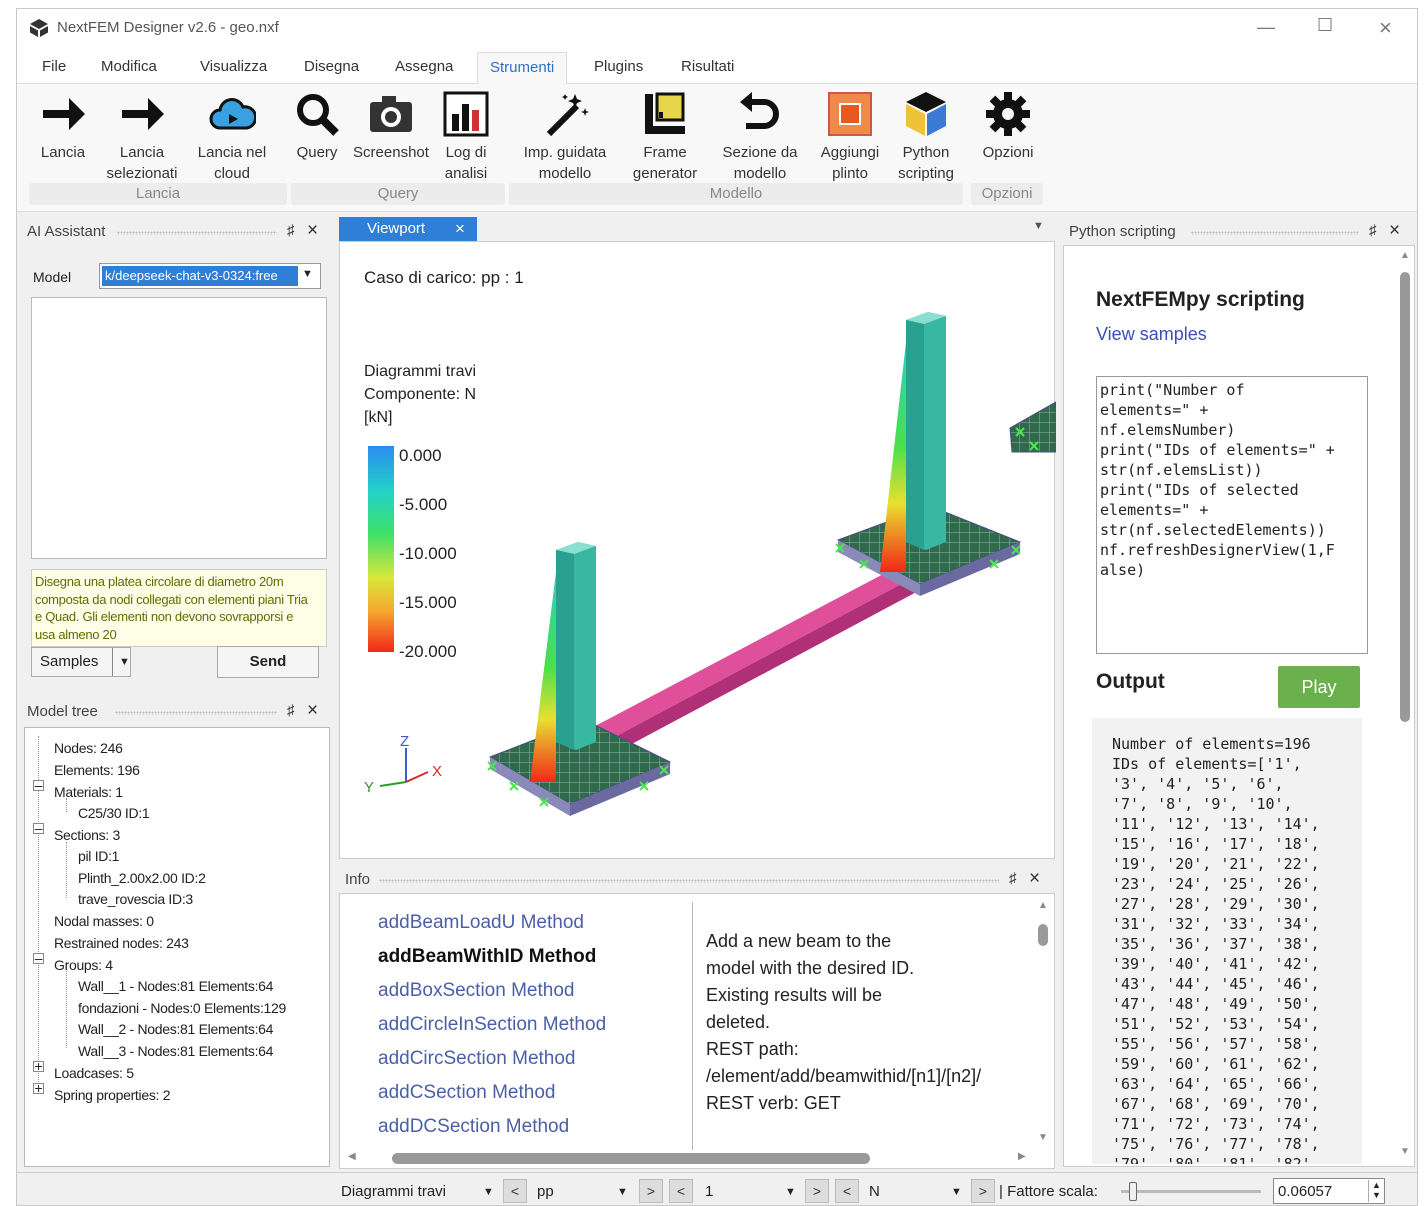 Image resolution: width=1425 pixels, height=1206 pixels. I want to click on menu-file: File, so click(54, 66).